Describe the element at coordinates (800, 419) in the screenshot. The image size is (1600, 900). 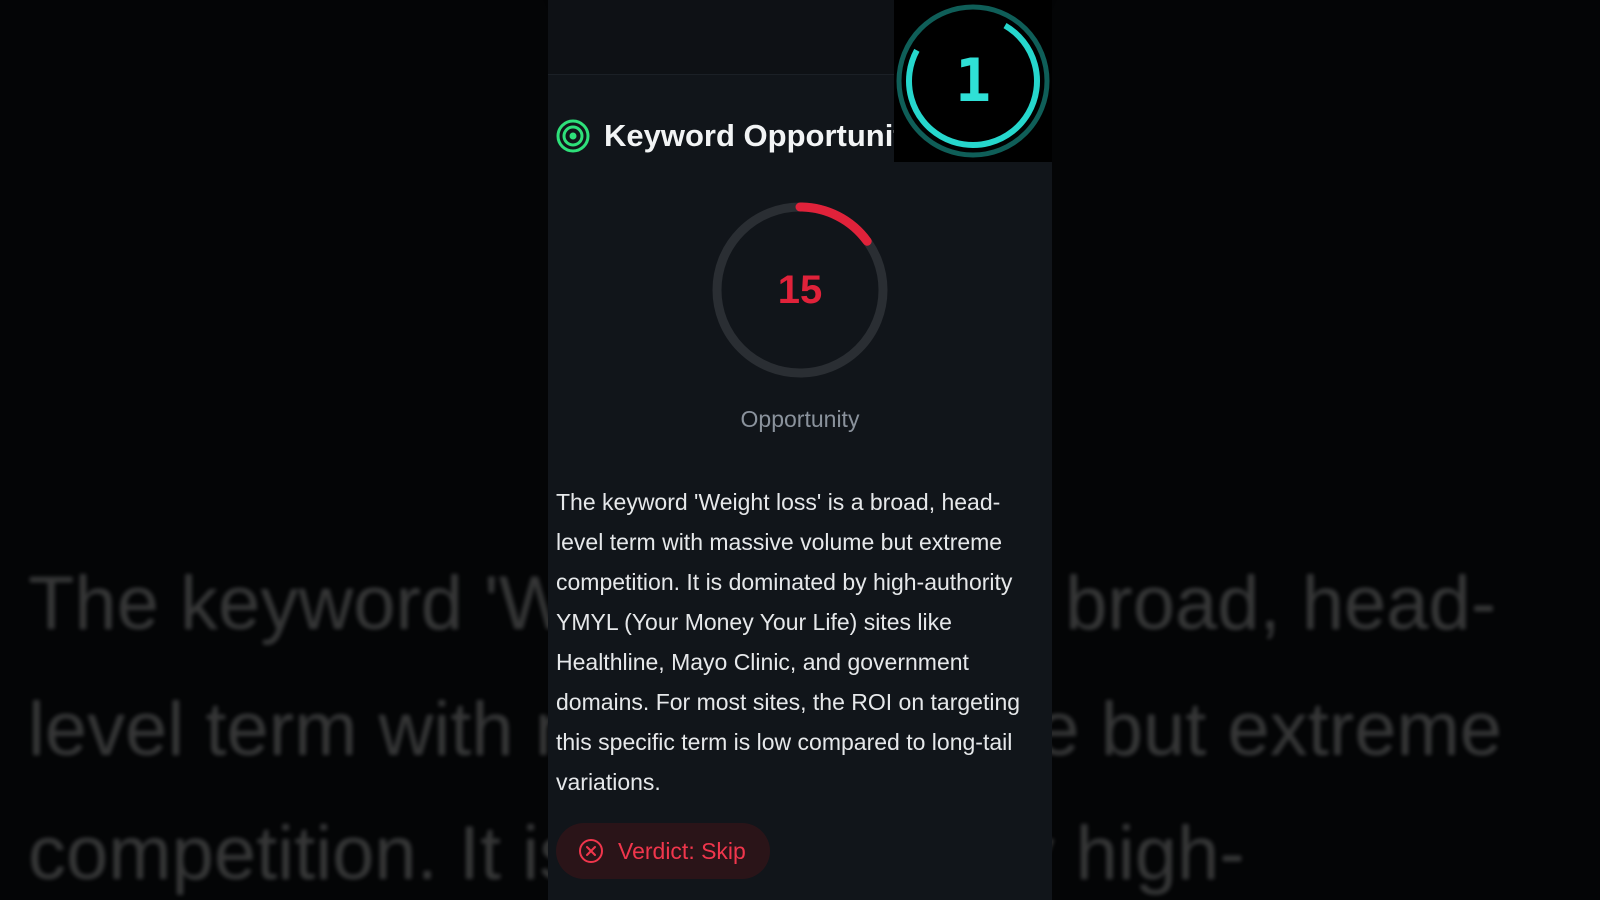
I see `opportunity-label: Opportunity` at that location.